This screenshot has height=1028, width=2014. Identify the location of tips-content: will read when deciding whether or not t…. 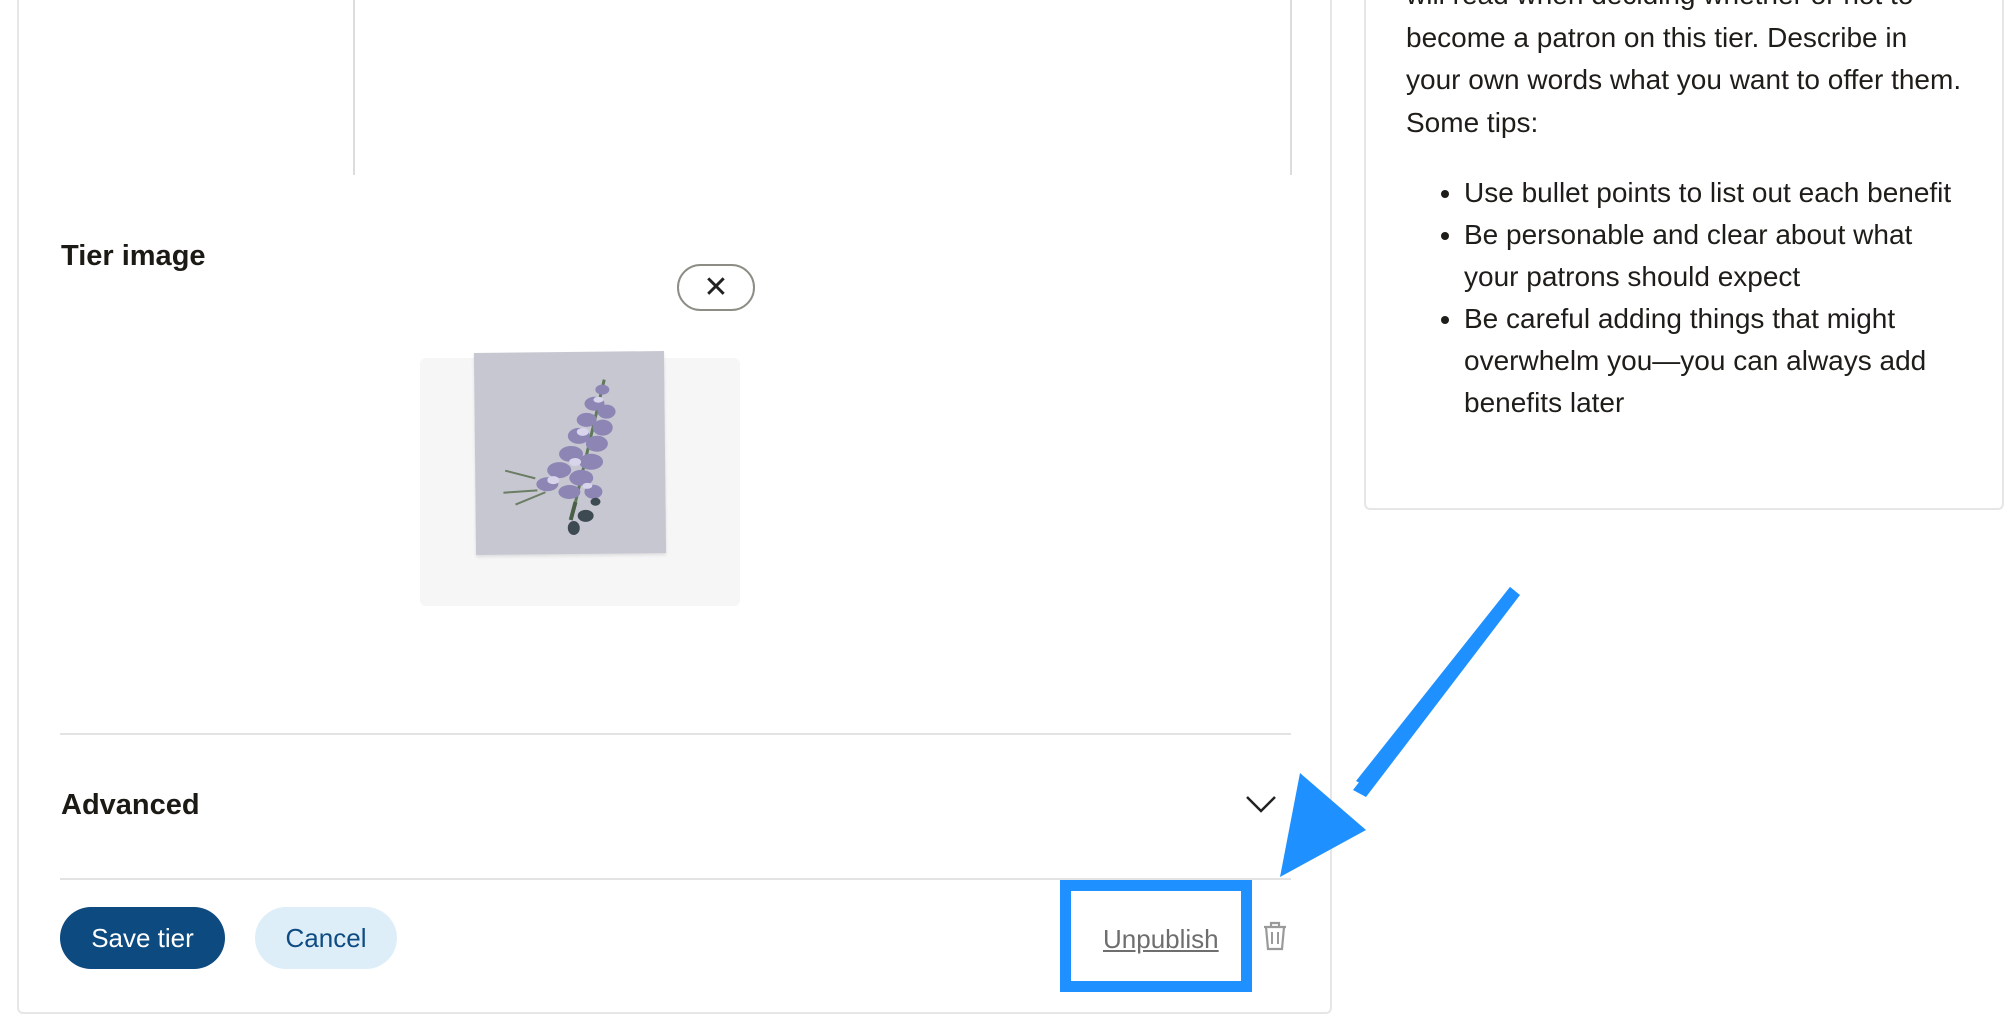
(1686, 212).